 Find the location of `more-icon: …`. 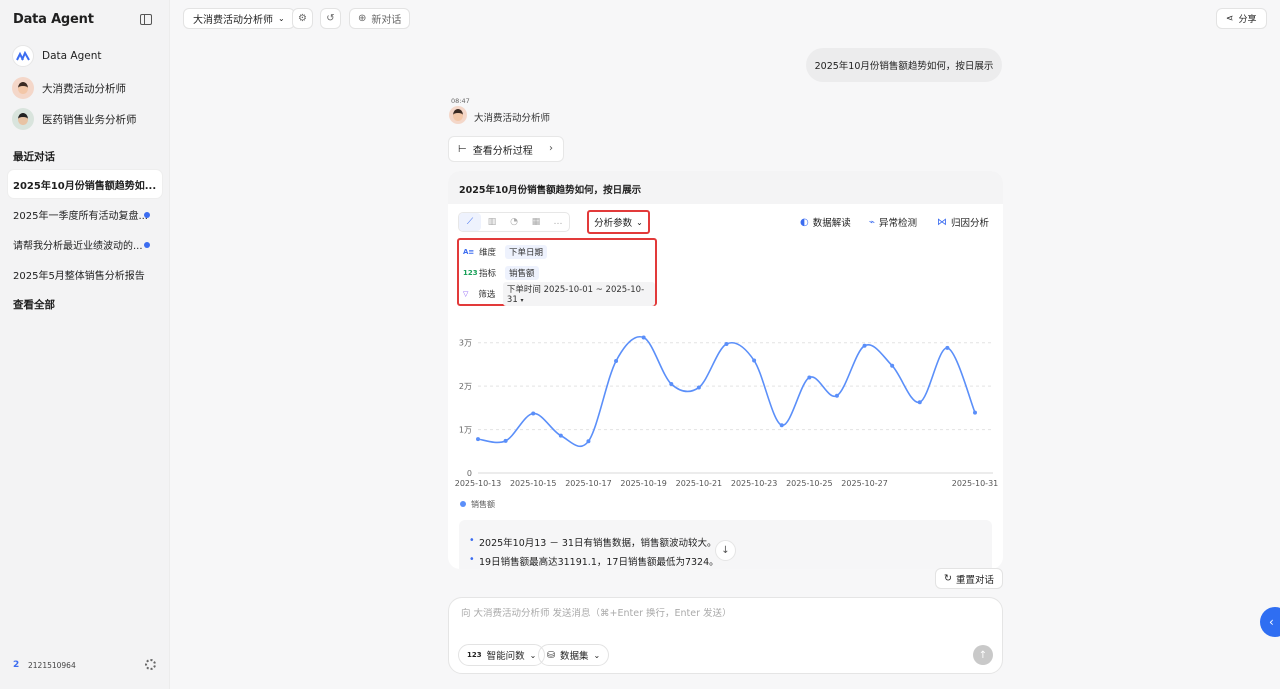

more-icon: … is located at coordinates (558, 222).